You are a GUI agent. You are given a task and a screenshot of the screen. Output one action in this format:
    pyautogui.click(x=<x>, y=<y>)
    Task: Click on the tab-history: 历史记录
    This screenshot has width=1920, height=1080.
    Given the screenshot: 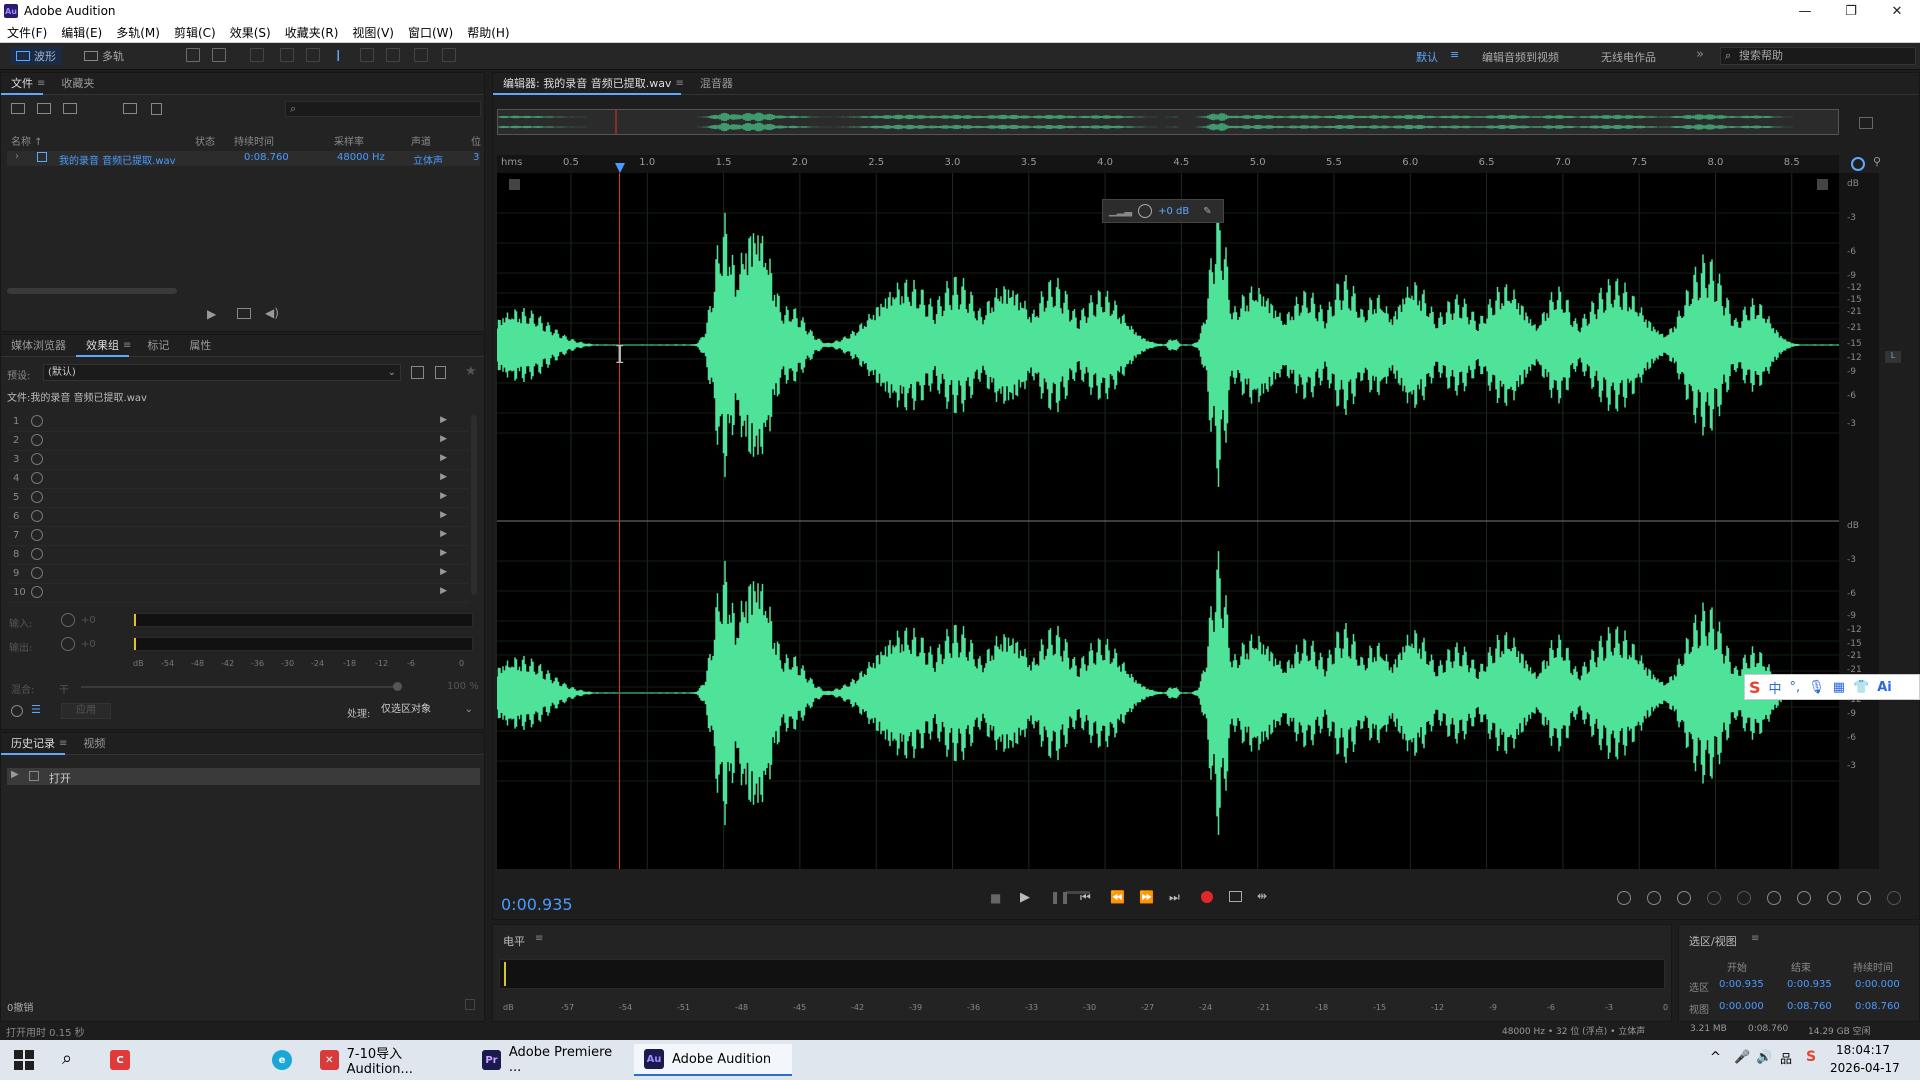 What is the action you would take?
    pyautogui.click(x=33, y=744)
    